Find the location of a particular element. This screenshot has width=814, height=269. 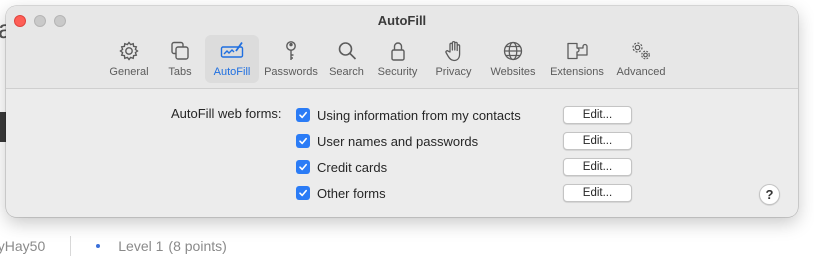

credit-cards-checkbox is located at coordinates (303, 167).